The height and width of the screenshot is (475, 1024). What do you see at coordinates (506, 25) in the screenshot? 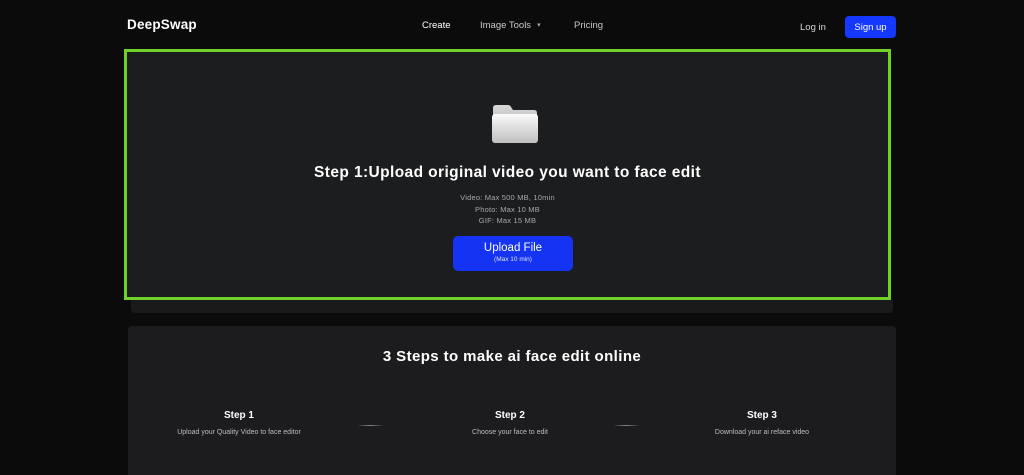
I see `nav-image-tools-label: Image Tools` at bounding box center [506, 25].